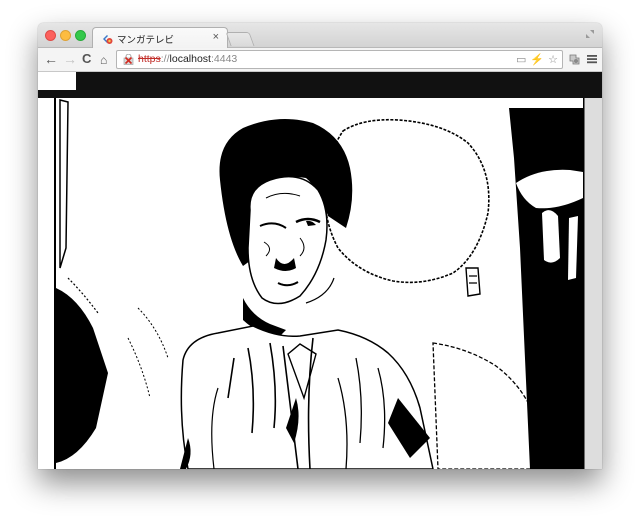 The image size is (640, 521). Describe the element at coordinates (50, 35) in the screenshot. I see `window-close-button` at that location.